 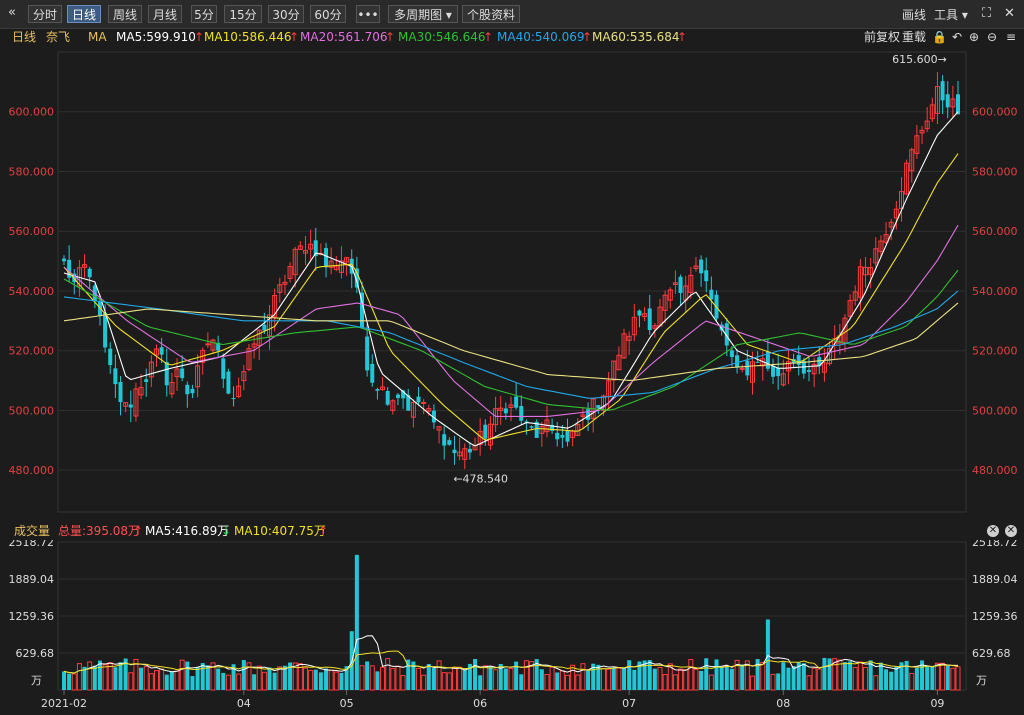 I want to click on volume-label: 成交量, so click(x=32, y=531).